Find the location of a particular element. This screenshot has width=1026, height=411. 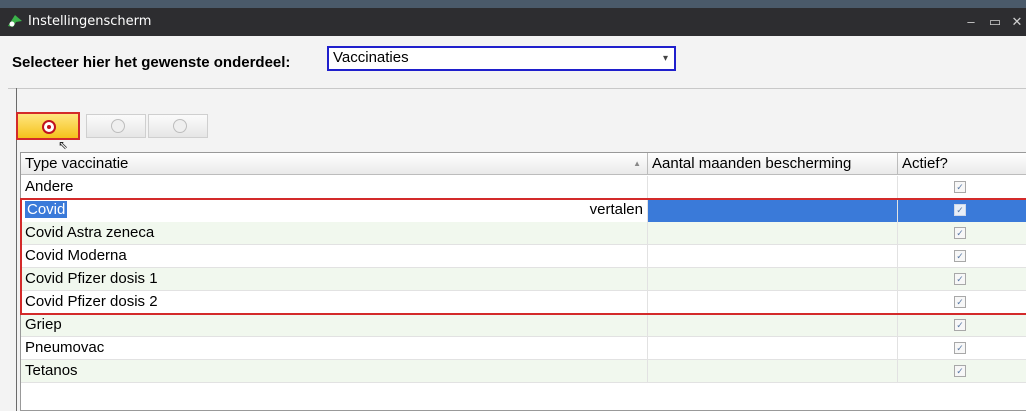

type-cell: Tetanos is located at coordinates (334, 371).